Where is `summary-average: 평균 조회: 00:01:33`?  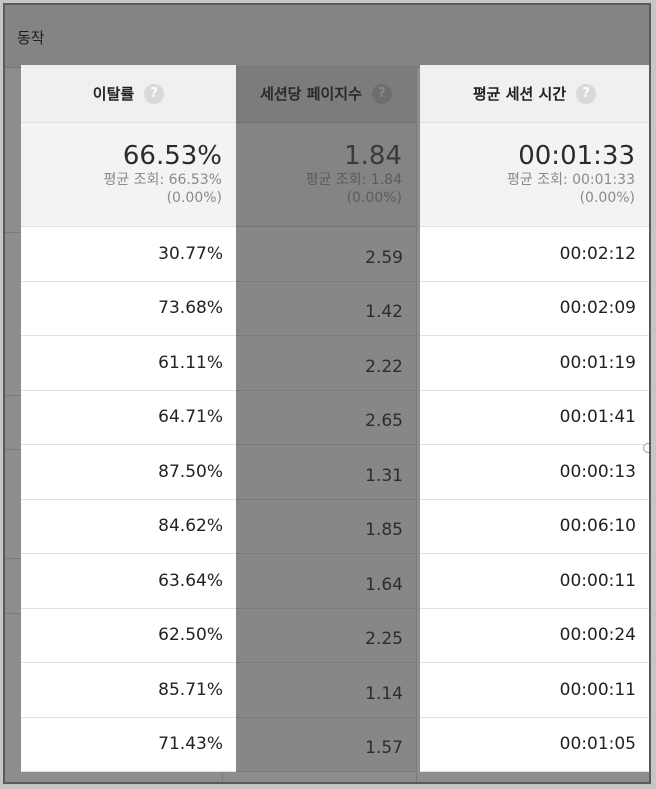 summary-average: 평균 조회: 00:01:33 is located at coordinates (570, 180).